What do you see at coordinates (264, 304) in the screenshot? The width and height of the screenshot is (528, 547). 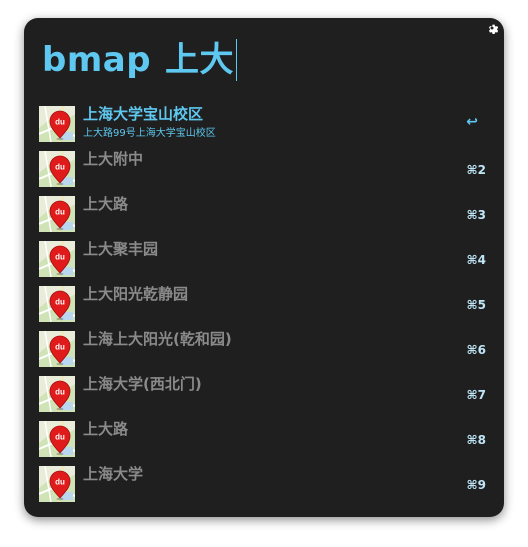 I see `result-item: du 上大阳光乾静园 ⌘5` at bounding box center [264, 304].